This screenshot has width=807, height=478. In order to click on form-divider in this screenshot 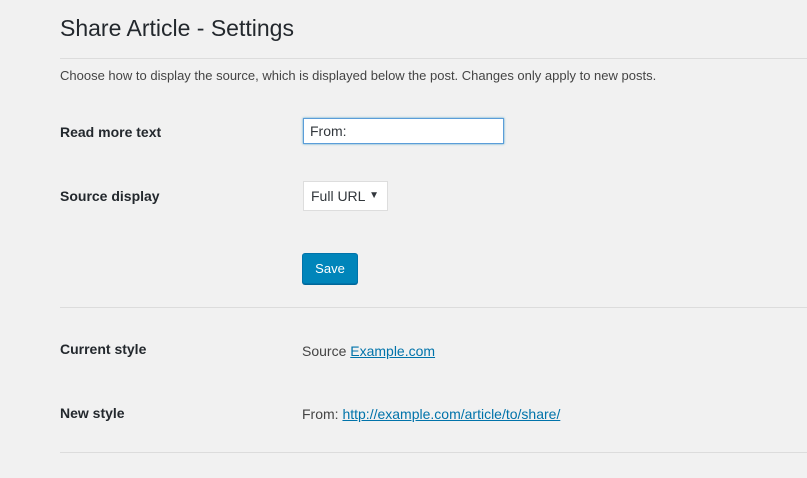, I will do `click(433, 307)`.